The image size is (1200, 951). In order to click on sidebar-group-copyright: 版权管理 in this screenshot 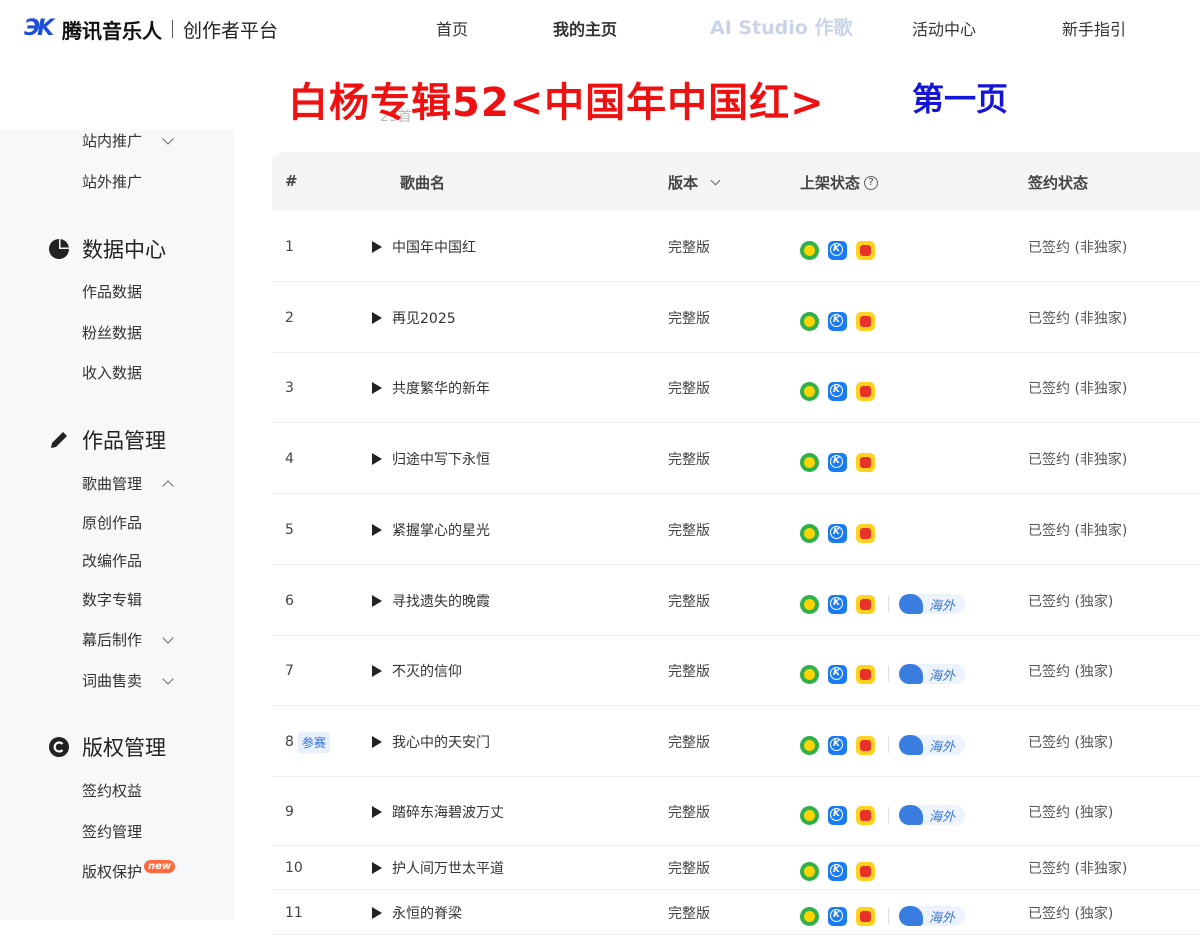, I will do `click(107, 747)`.